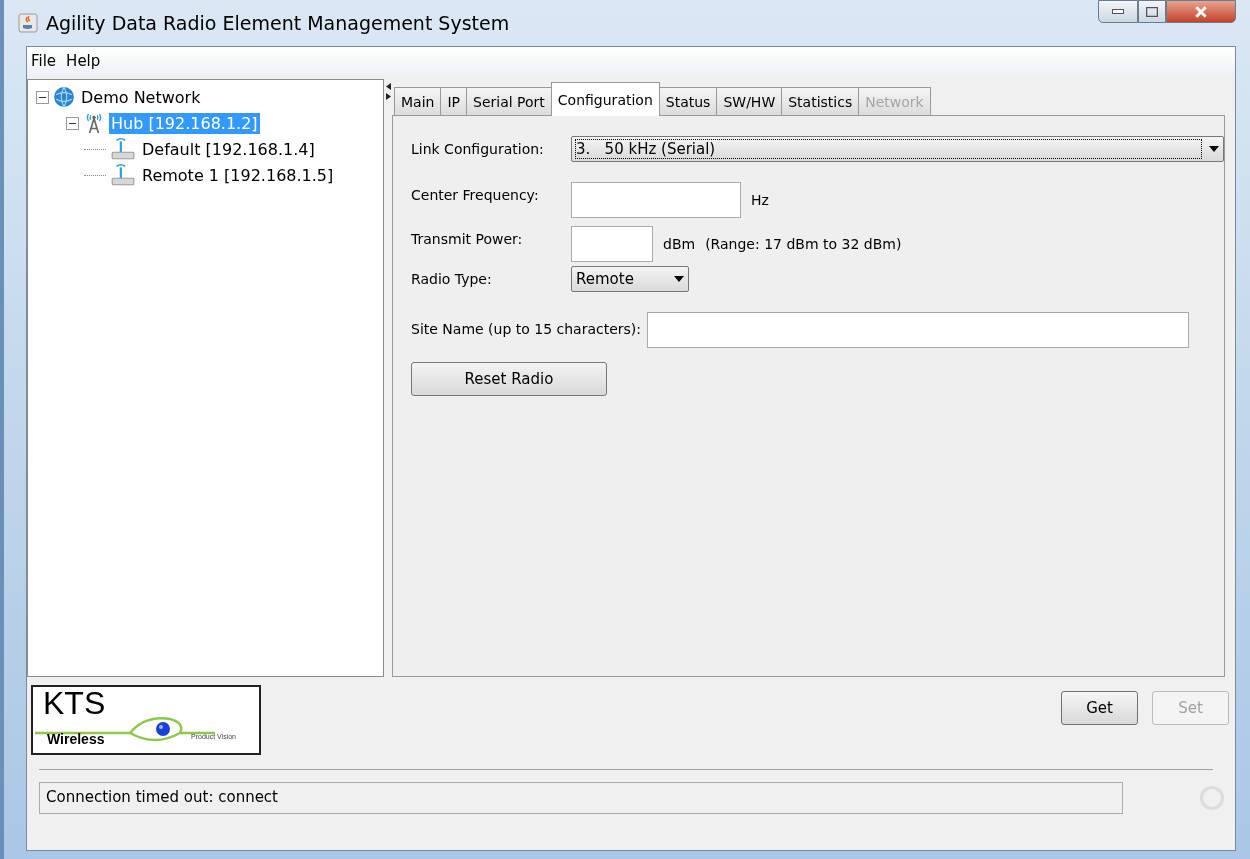 This screenshot has height=859, width=1250. Describe the element at coordinates (475, 194) in the screenshot. I see `field-label: Center Frequency:` at that location.